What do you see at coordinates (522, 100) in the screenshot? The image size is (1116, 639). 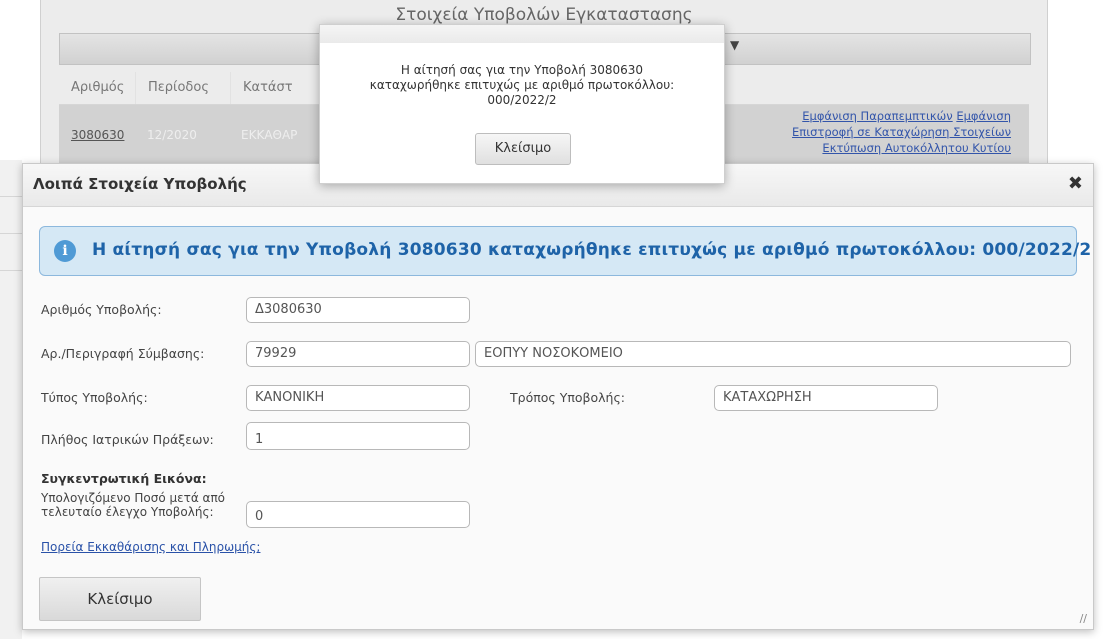 I see `popup-message-line3: 000/2022/2` at bounding box center [522, 100].